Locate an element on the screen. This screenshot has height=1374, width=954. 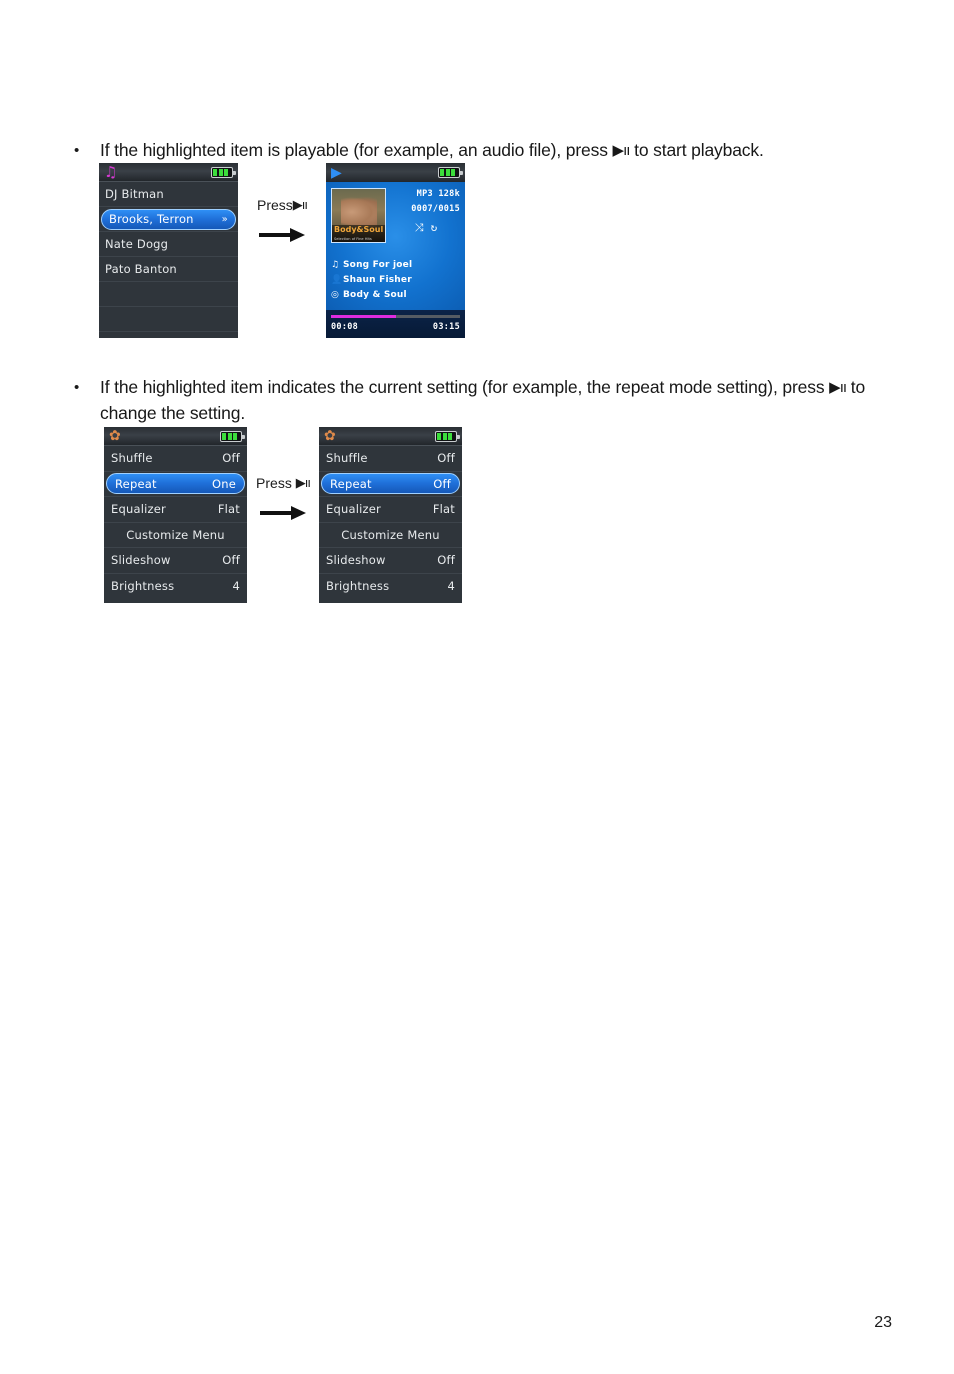
settings-row-repeat-selected: Repeat One is located at coordinates (175, 484).